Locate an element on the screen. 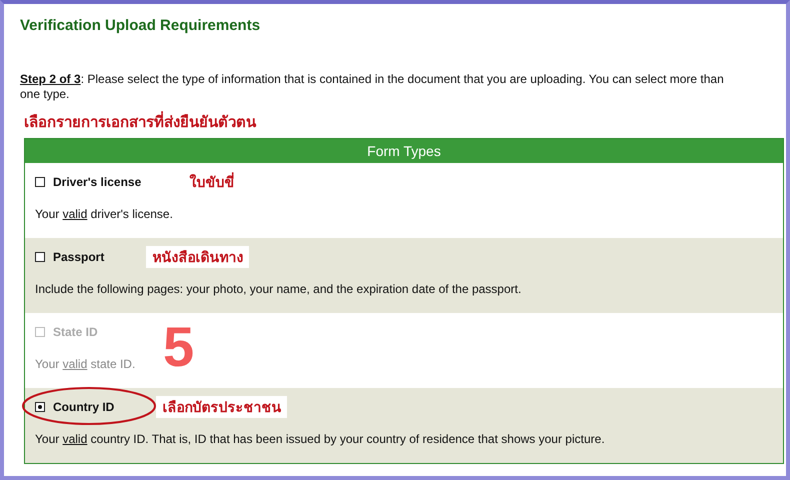 Image resolution: width=790 pixels, height=480 pixels. annotation-note: เลือกบัตรประชาชน is located at coordinates (222, 407).